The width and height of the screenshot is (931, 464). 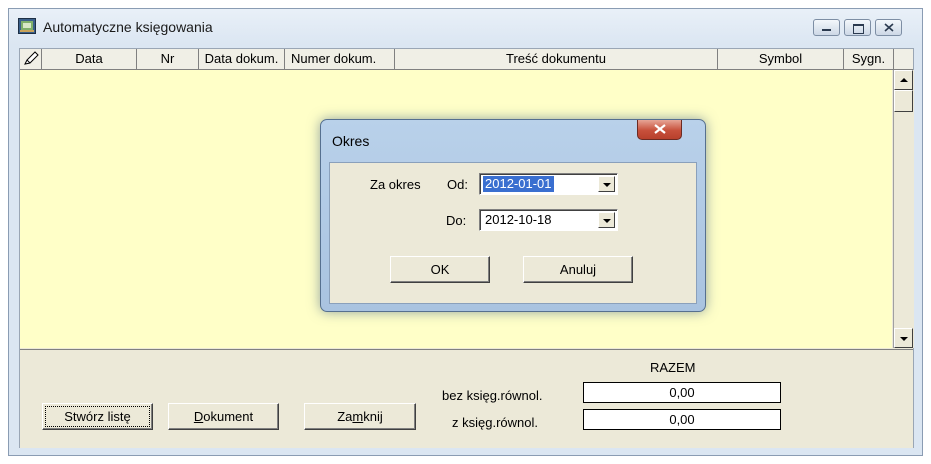 I want to click on do-date-select: 2012-10-18, so click(x=548, y=220).